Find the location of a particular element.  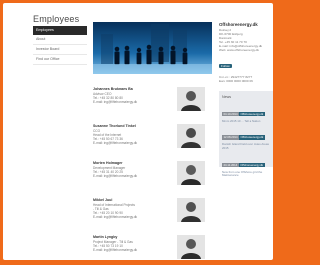

follow-button: Follow is located at coordinates (225, 66).